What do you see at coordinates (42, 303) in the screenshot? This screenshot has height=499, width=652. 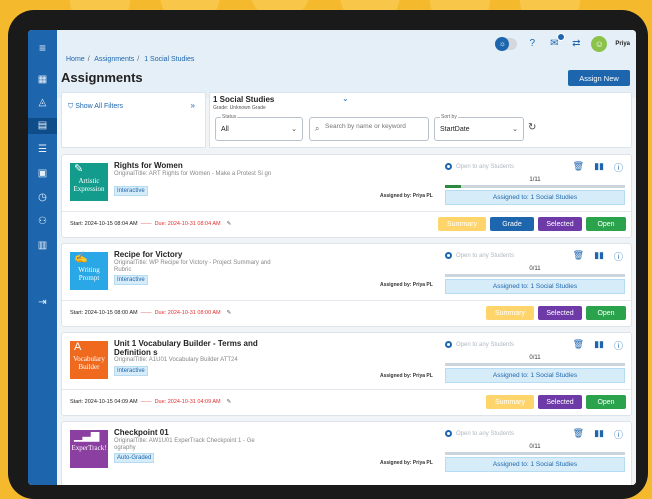 I see `logout-icon: ⇥` at bounding box center [42, 303].